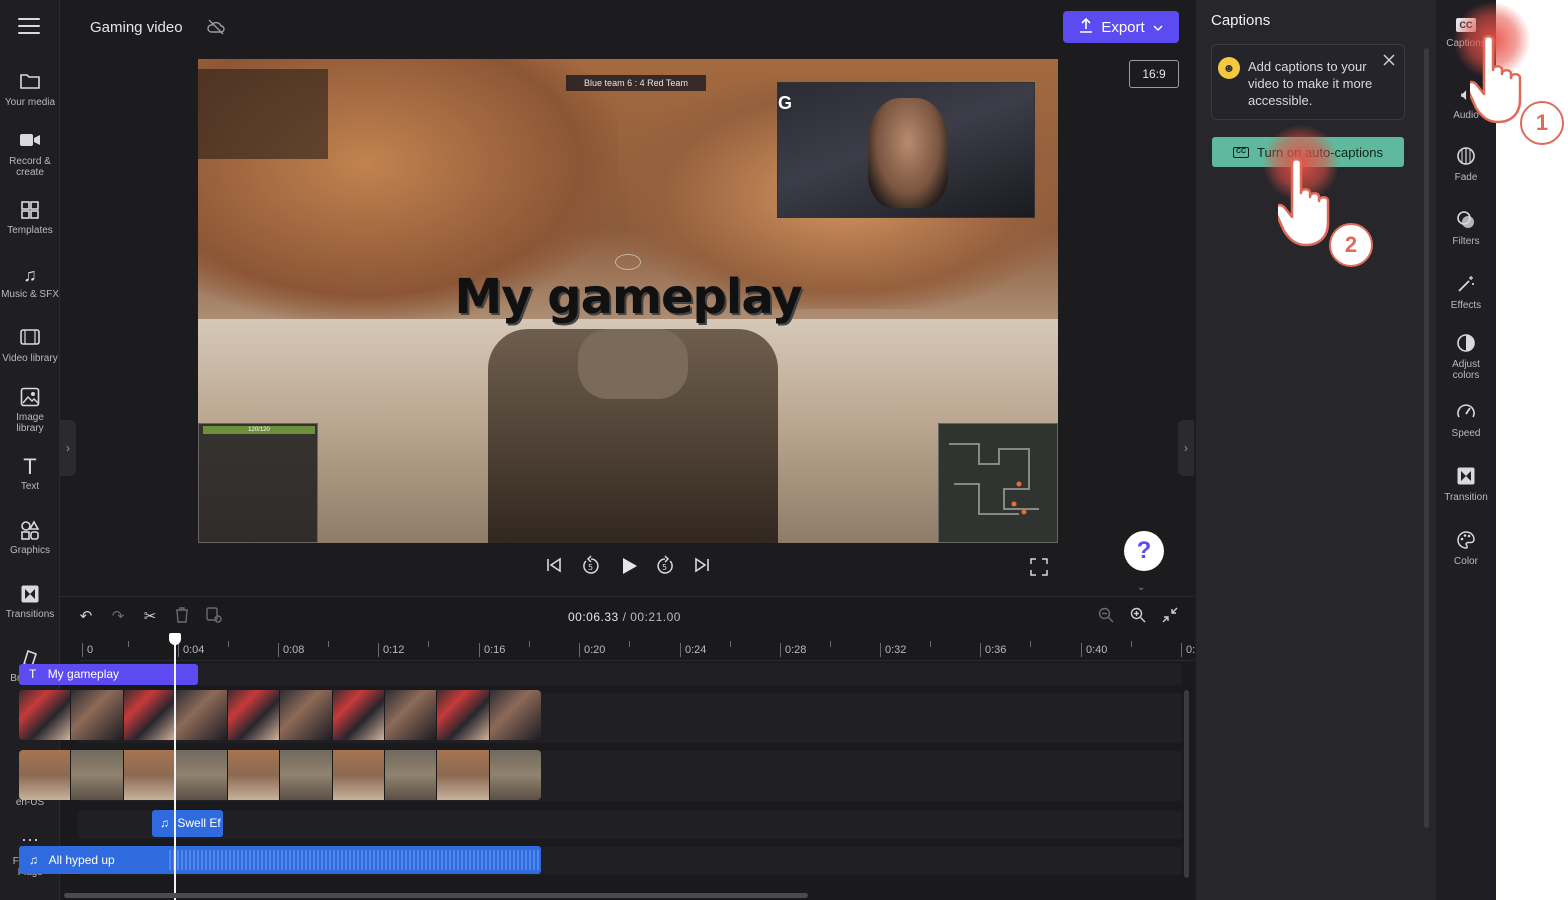 This screenshot has height=900, width=1568. Describe the element at coordinates (81, 860) in the screenshot. I see `audio-clip-label: All hyped up` at that location.